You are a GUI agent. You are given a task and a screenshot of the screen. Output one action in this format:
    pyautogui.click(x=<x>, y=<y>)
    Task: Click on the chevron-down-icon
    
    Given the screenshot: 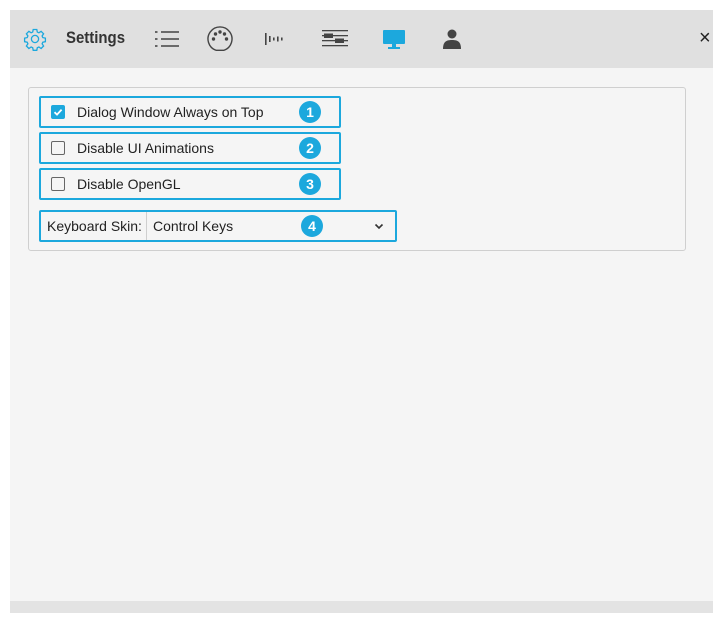 What is the action you would take?
    pyautogui.click(x=379, y=226)
    